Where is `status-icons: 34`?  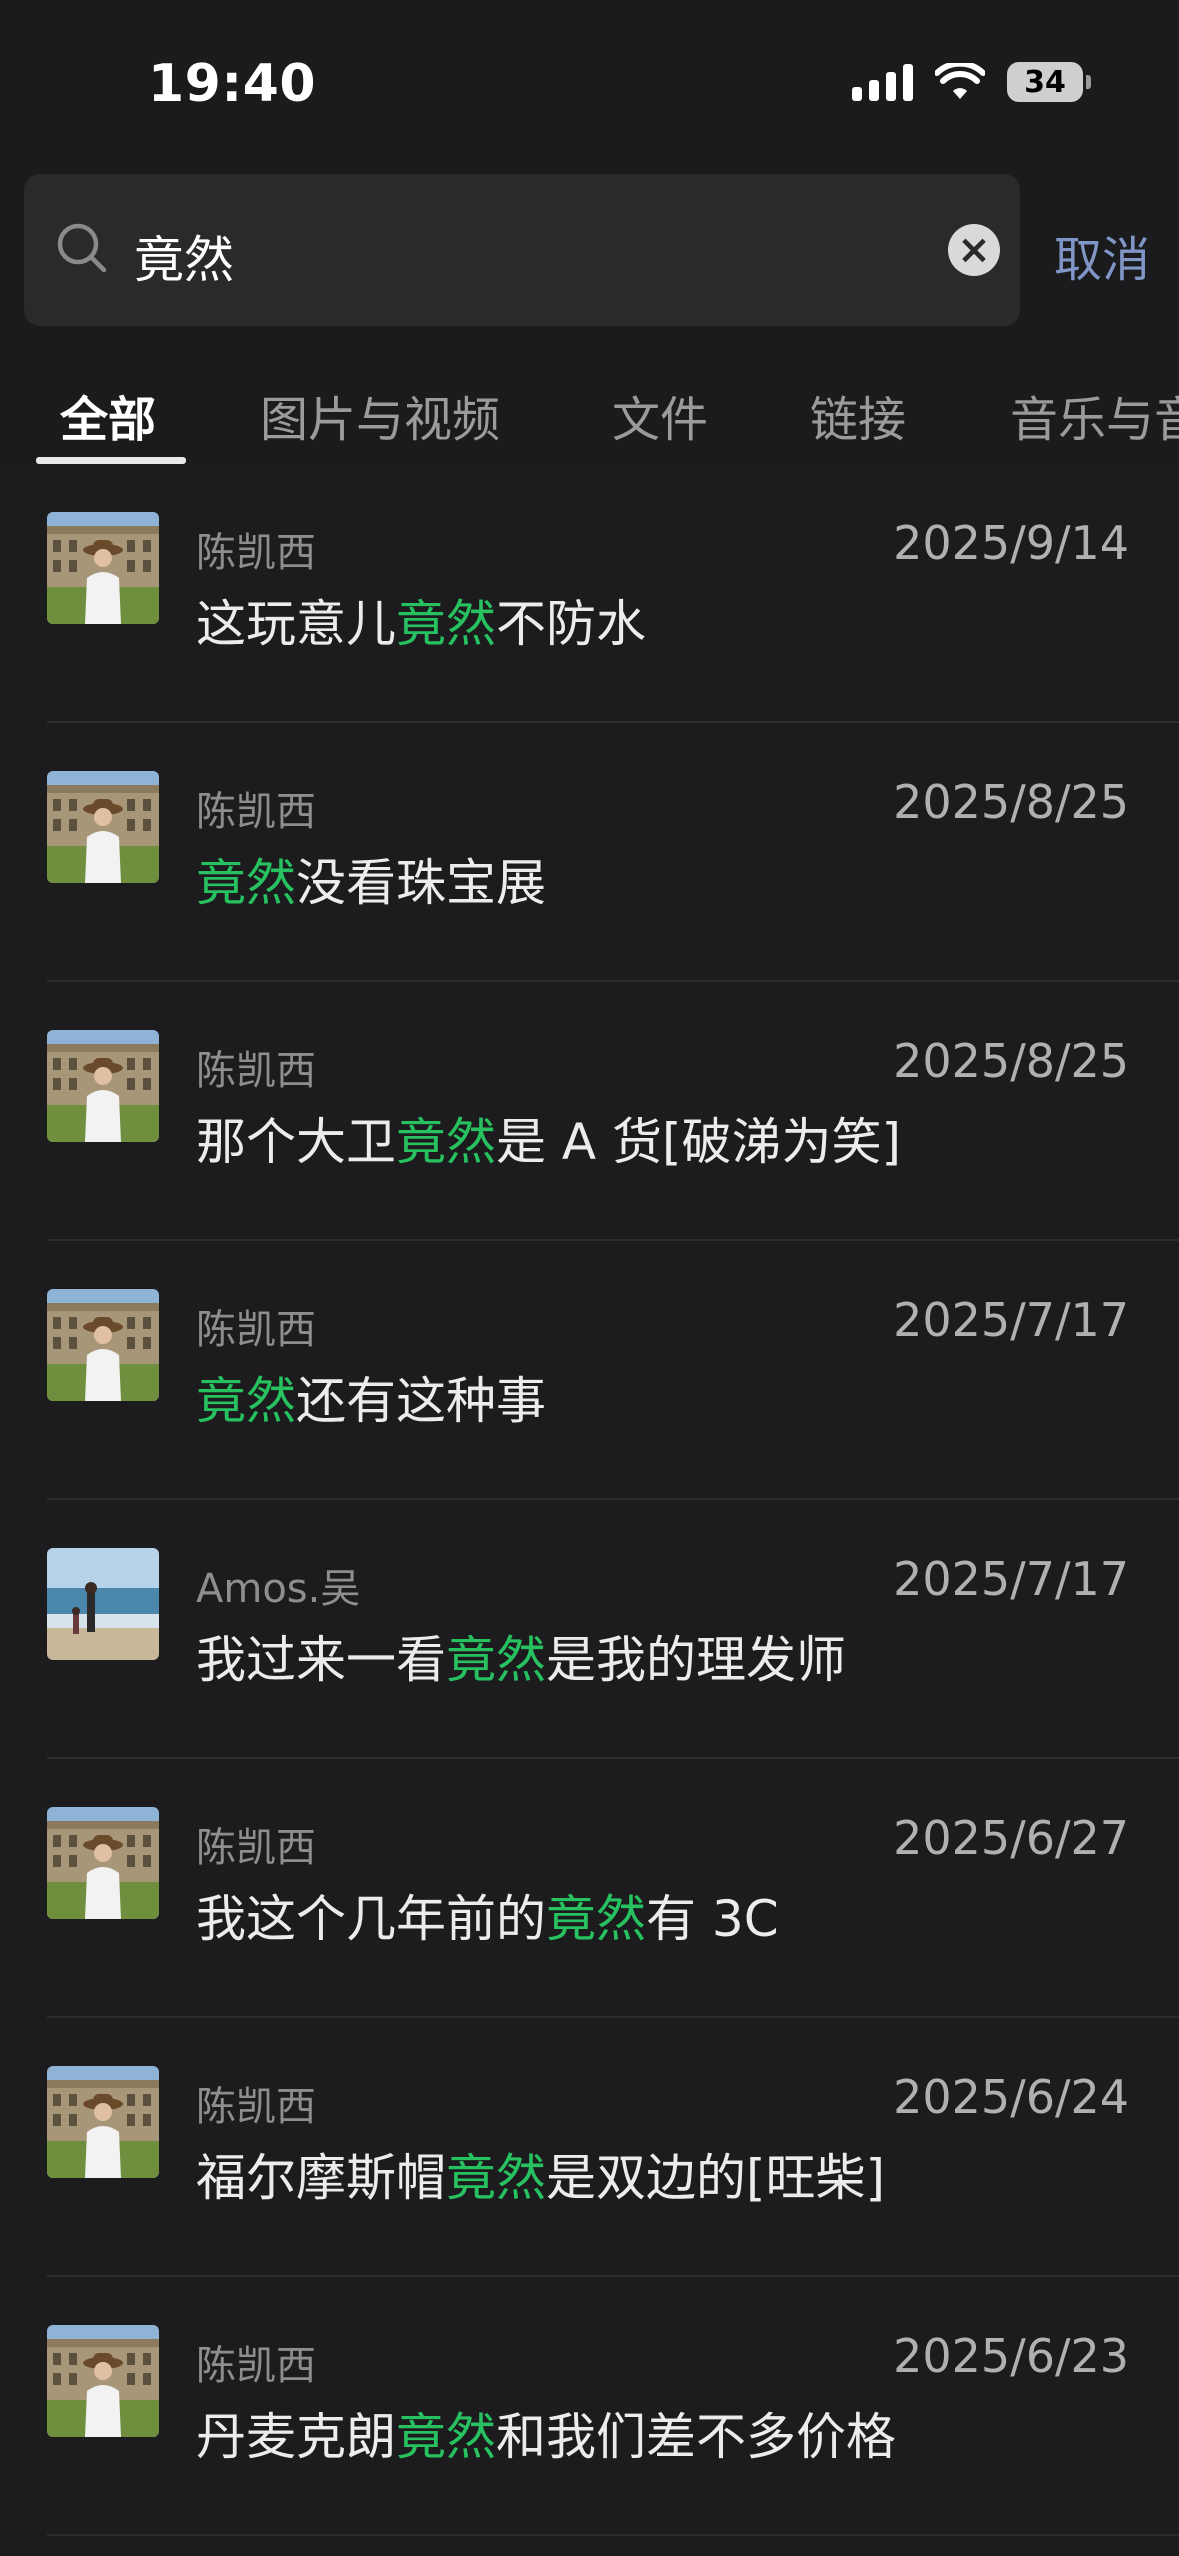 status-icons: 34 is located at coordinates (971, 82).